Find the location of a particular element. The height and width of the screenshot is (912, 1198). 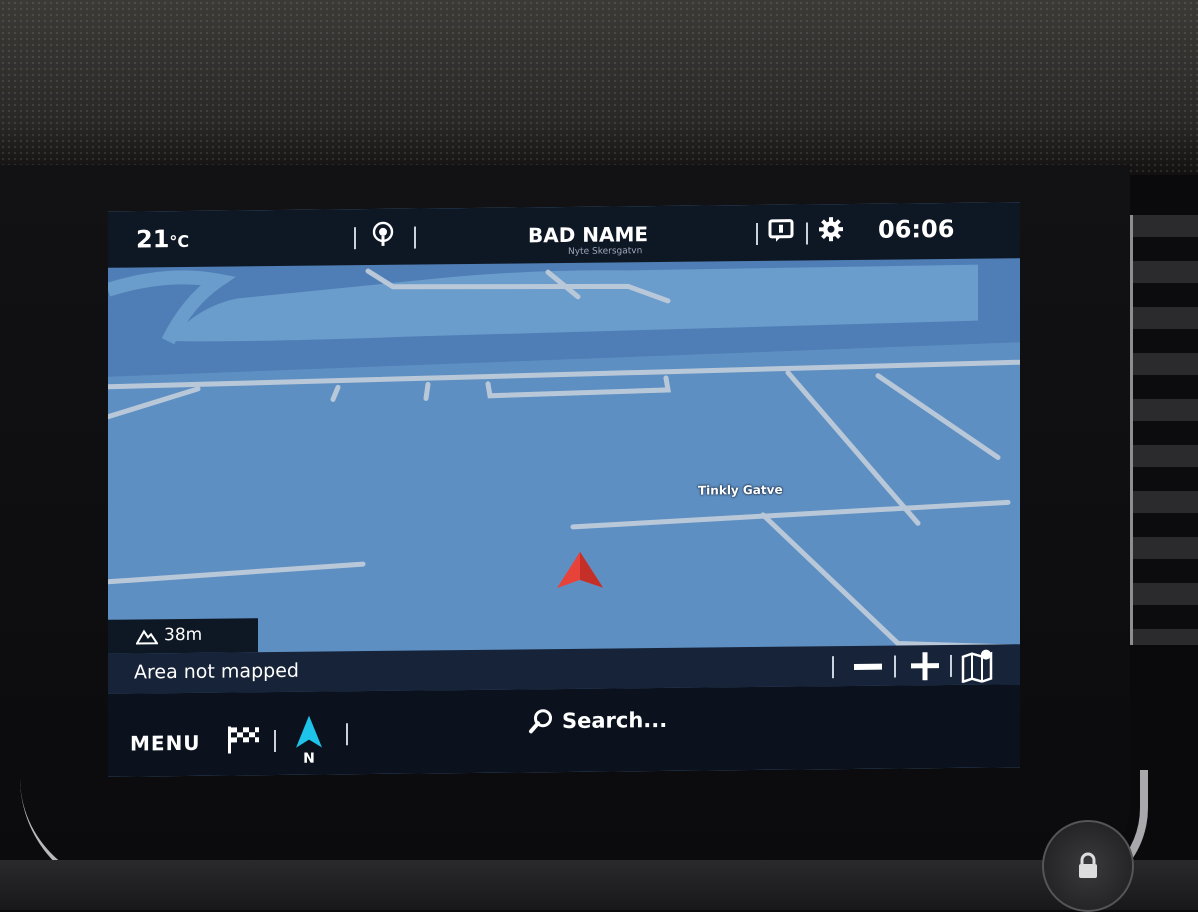

gear-icon is located at coordinates (831, 229).